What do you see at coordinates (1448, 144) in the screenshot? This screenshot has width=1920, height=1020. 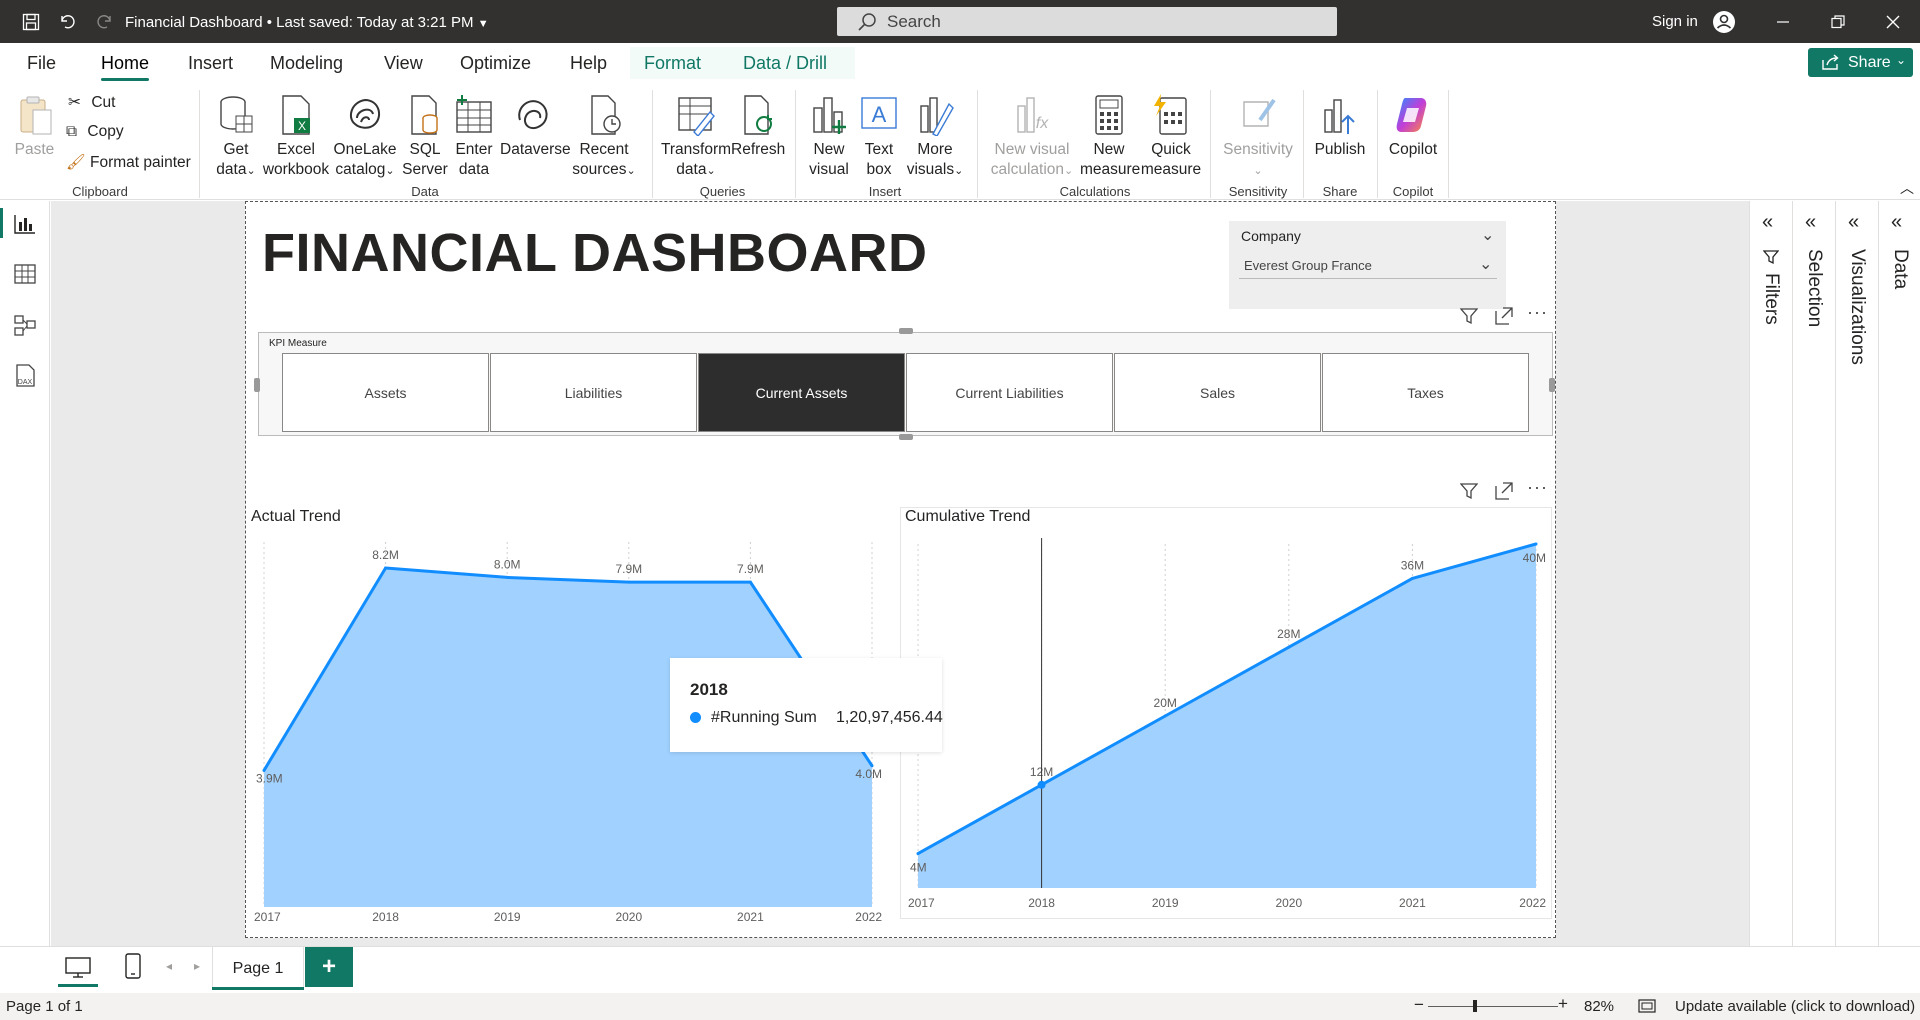 I see `ribbon-separator` at bounding box center [1448, 144].